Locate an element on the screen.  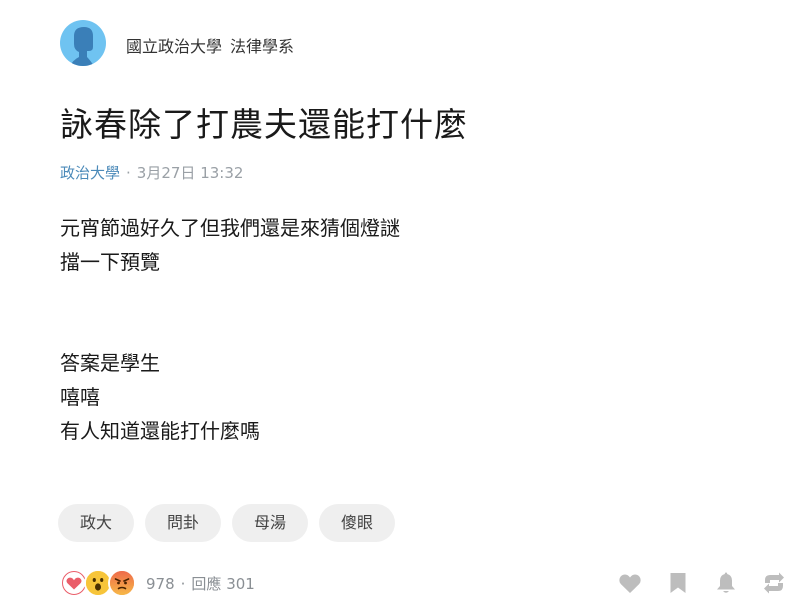
like-button is located at coordinates (630, 583).